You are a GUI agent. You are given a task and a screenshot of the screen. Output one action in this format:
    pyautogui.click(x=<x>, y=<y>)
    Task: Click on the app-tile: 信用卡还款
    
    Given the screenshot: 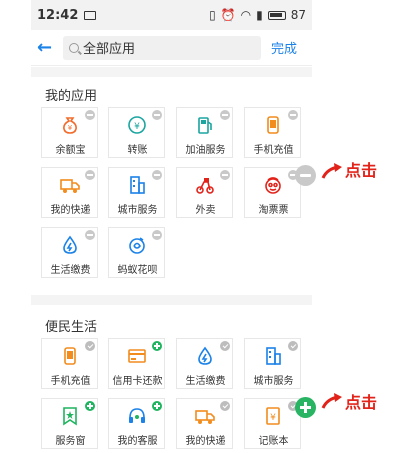 What is the action you would take?
    pyautogui.click(x=136, y=363)
    